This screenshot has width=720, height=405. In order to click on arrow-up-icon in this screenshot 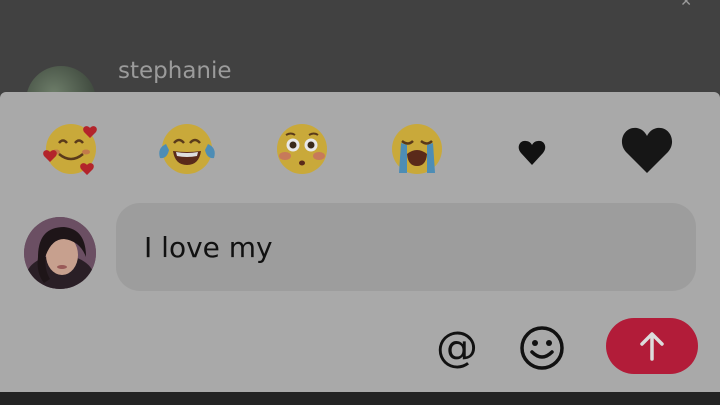, I will do `click(652, 346)`.